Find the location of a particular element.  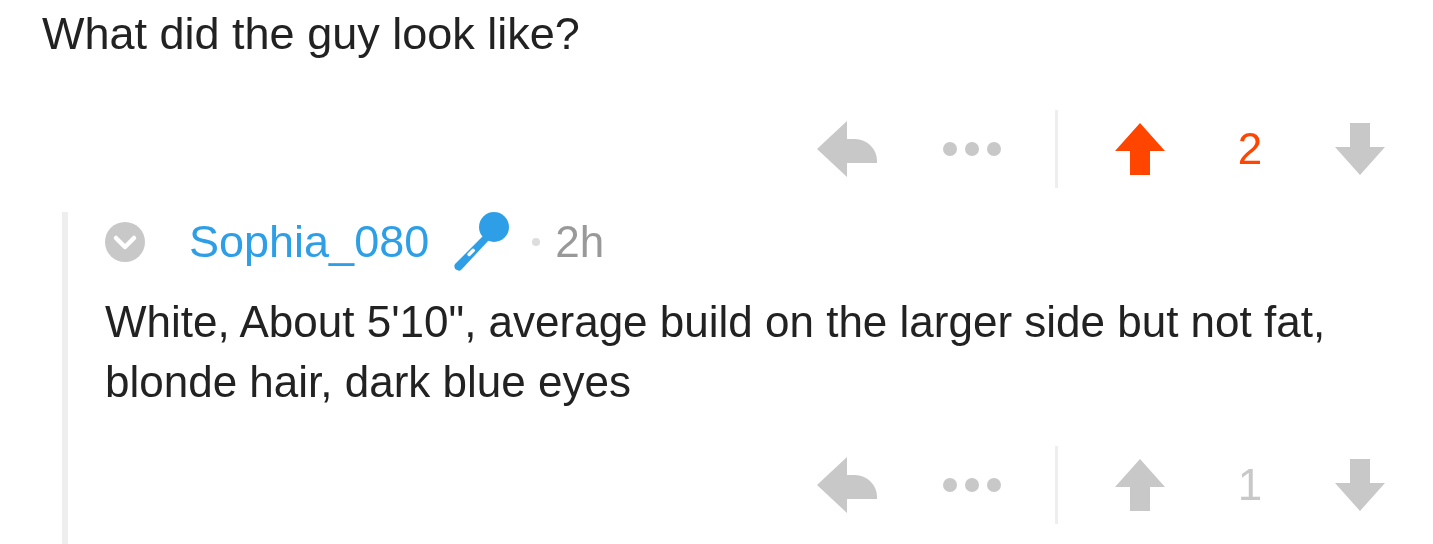

comment-text: What did the guy look like? is located at coordinates (310, 34).